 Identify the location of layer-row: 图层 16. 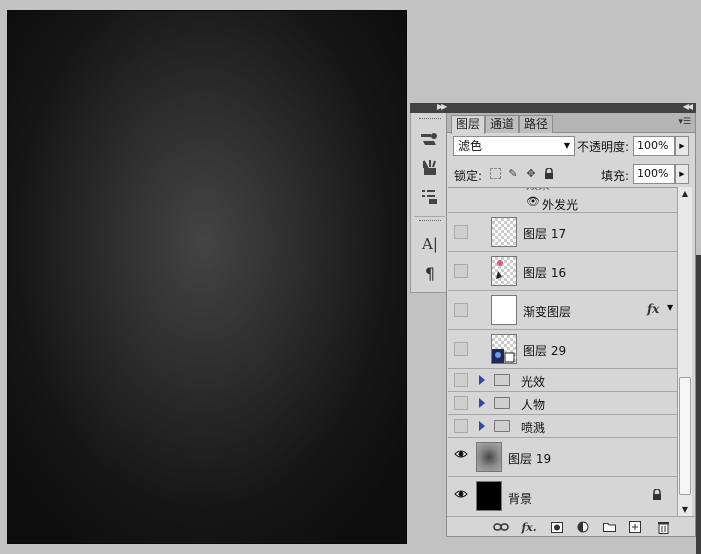
(562, 271).